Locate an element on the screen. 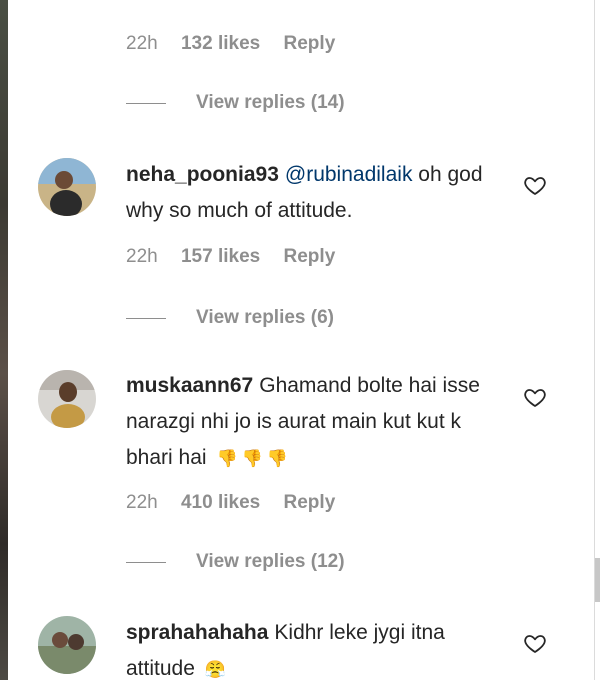 This screenshot has width=600, height=688. background-photo-edge is located at coordinates (4, 340).